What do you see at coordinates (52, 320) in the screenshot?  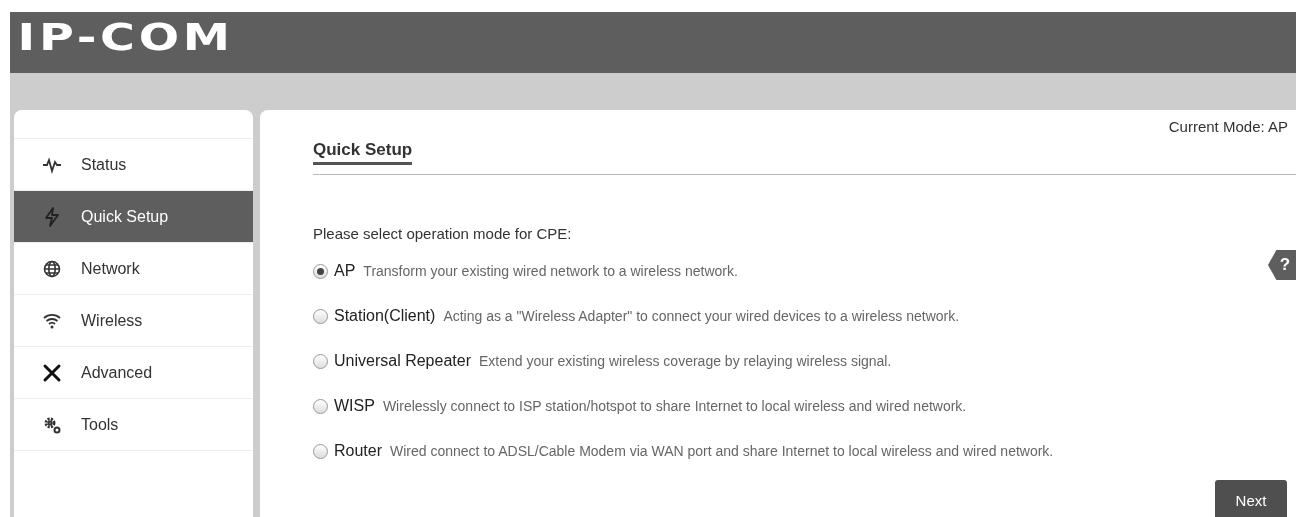 I see `wifi-icon` at bounding box center [52, 320].